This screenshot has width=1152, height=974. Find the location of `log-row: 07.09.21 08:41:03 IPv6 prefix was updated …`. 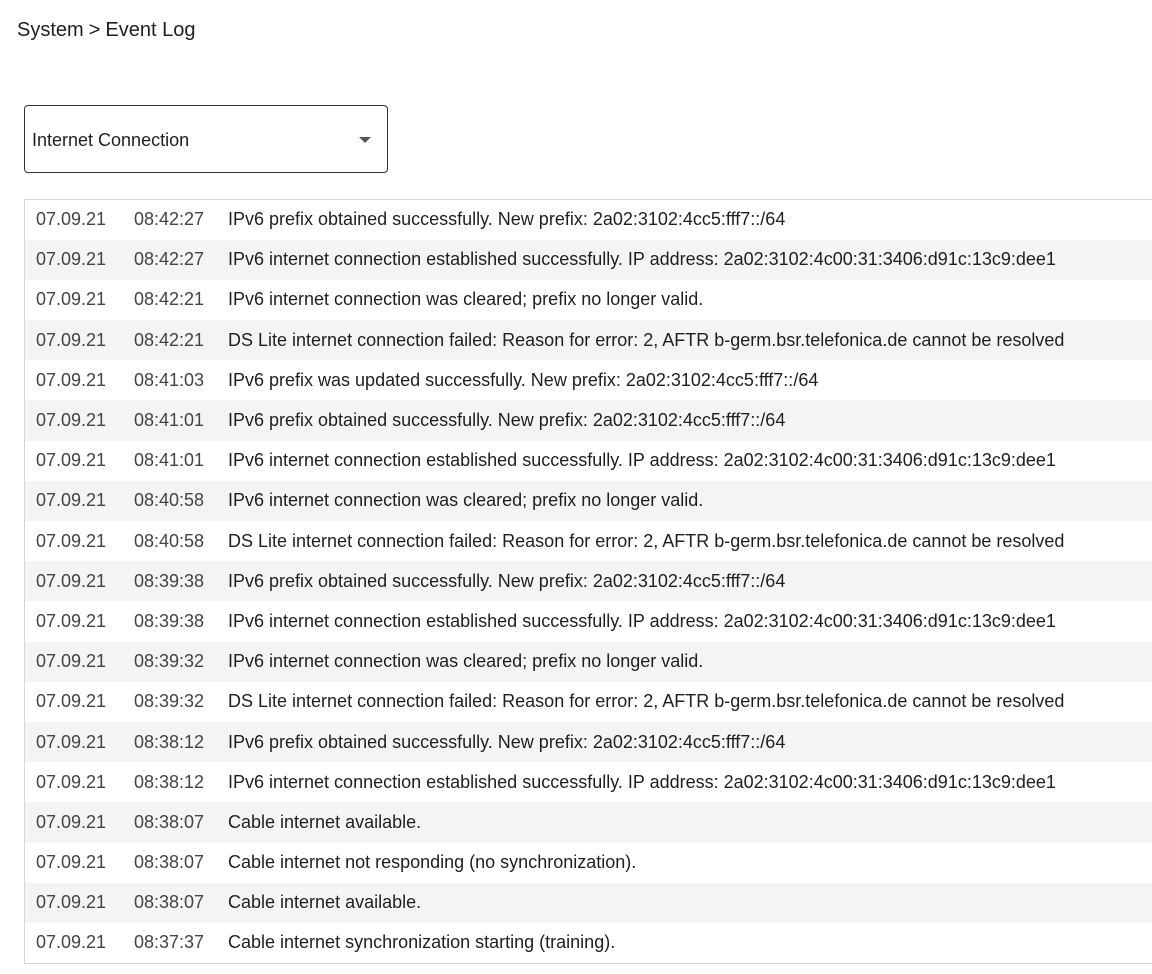

log-row: 07.09.21 08:41:03 IPv6 prefix was updated … is located at coordinates (588, 380).